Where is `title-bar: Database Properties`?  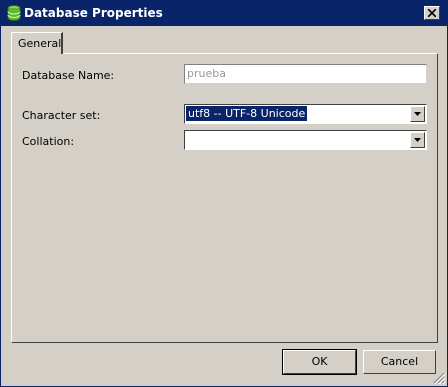
title-bar: Database Properties is located at coordinates (224, 13).